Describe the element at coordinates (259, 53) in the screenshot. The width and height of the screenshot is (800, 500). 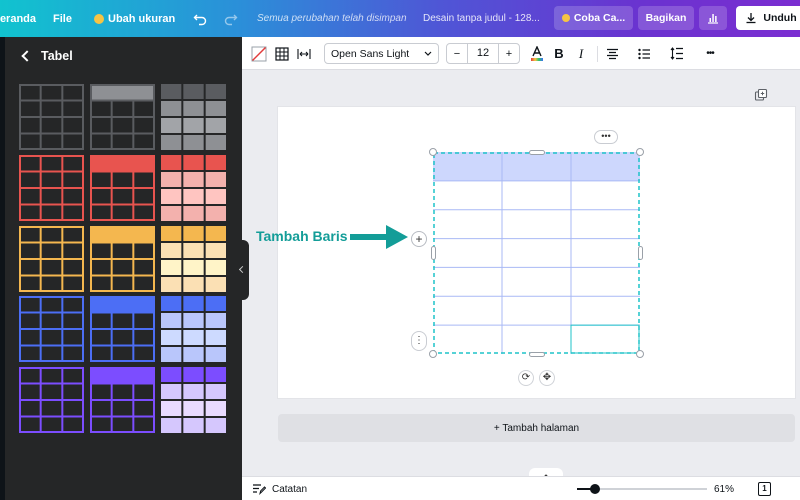
I see `transparency-icon` at that location.